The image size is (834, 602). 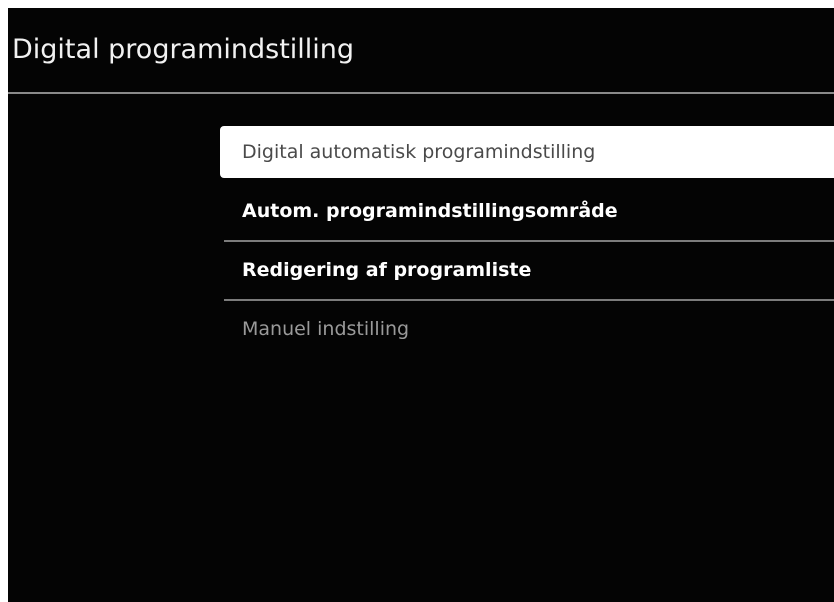 What do you see at coordinates (430, 211) in the screenshot?
I see `menu-item-label: Autom. programindstillingsområde` at bounding box center [430, 211].